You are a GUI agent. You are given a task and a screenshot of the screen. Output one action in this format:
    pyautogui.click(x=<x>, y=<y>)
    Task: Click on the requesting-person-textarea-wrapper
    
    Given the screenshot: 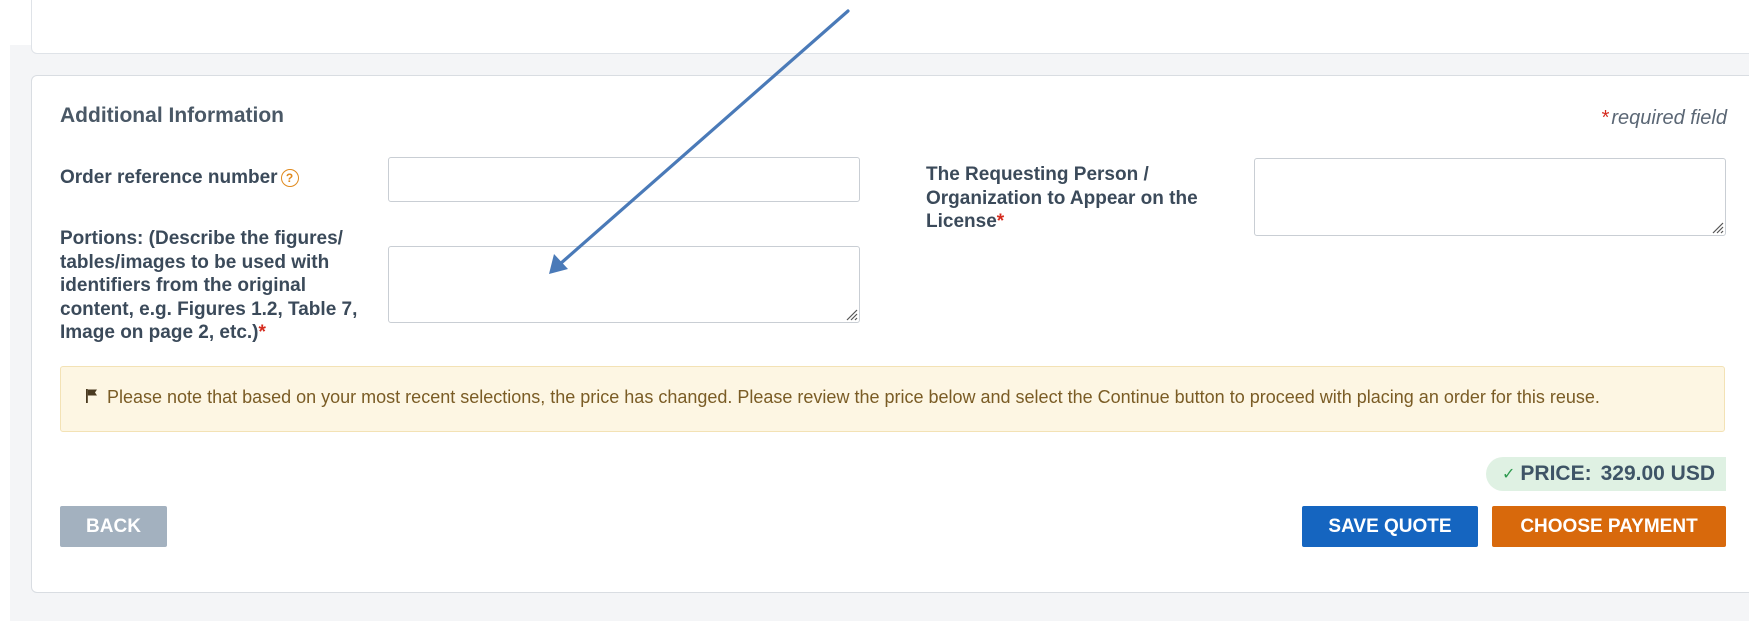 What is the action you would take?
    pyautogui.click(x=1490, y=197)
    